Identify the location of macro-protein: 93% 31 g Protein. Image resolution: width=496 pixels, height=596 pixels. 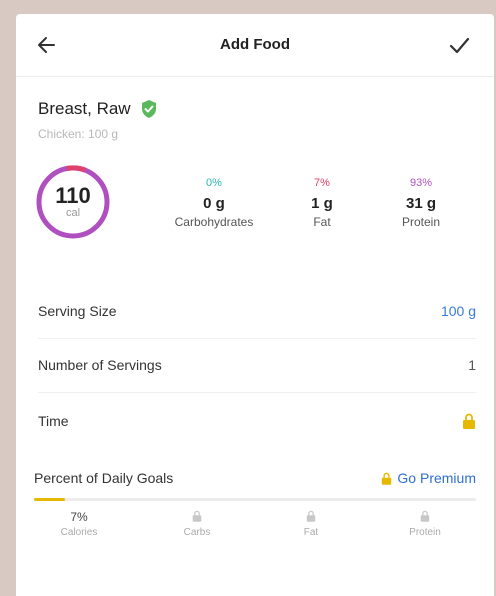
(421, 203).